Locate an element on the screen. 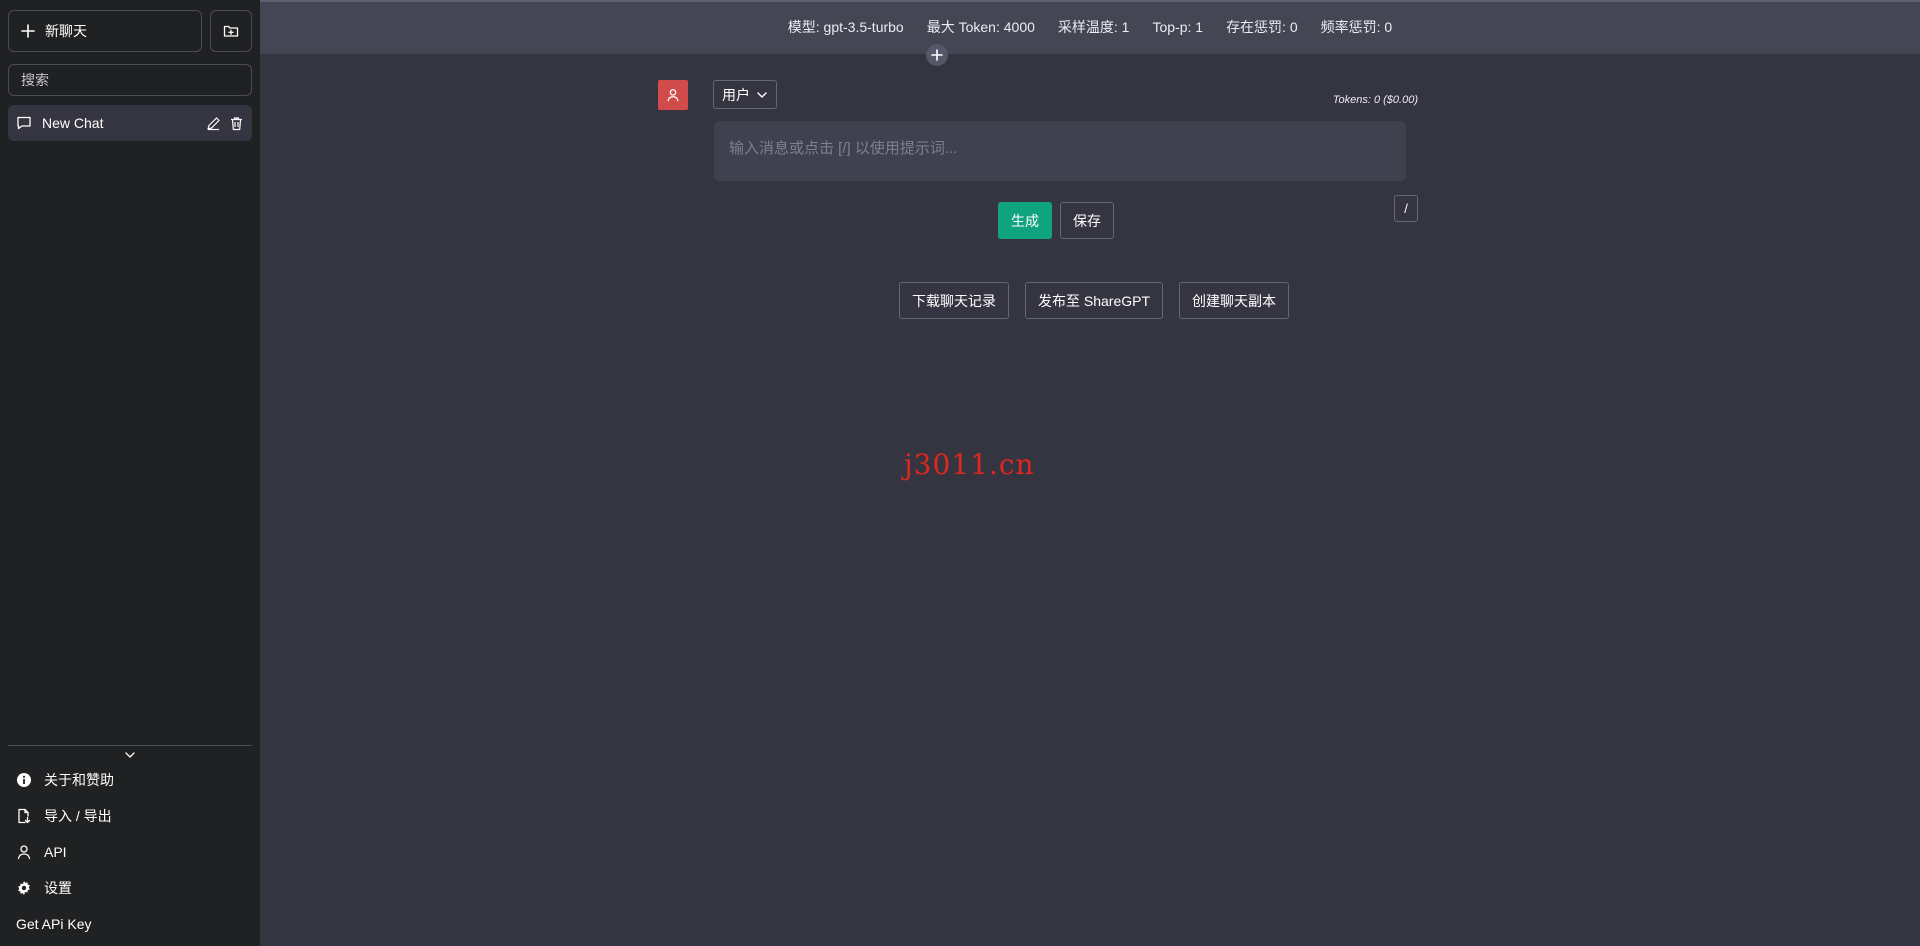  config-temperature: 采样温度: 1 is located at coordinates (1093, 27).